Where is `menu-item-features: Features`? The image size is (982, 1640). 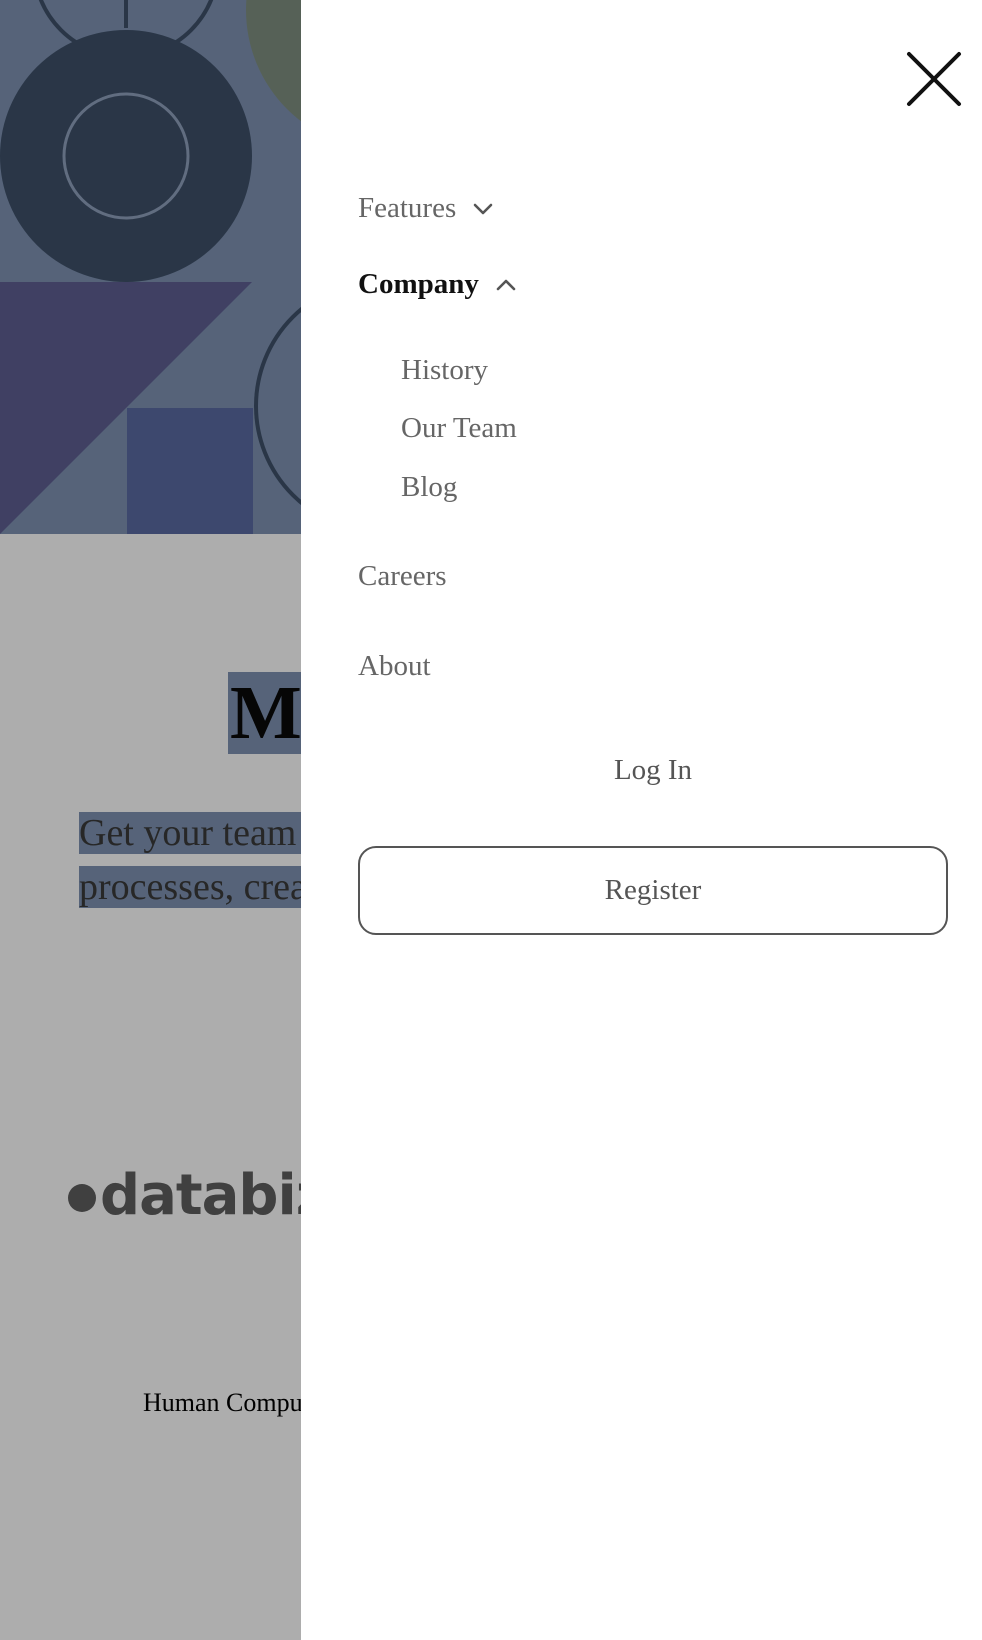 menu-item-features: Features is located at coordinates (426, 208).